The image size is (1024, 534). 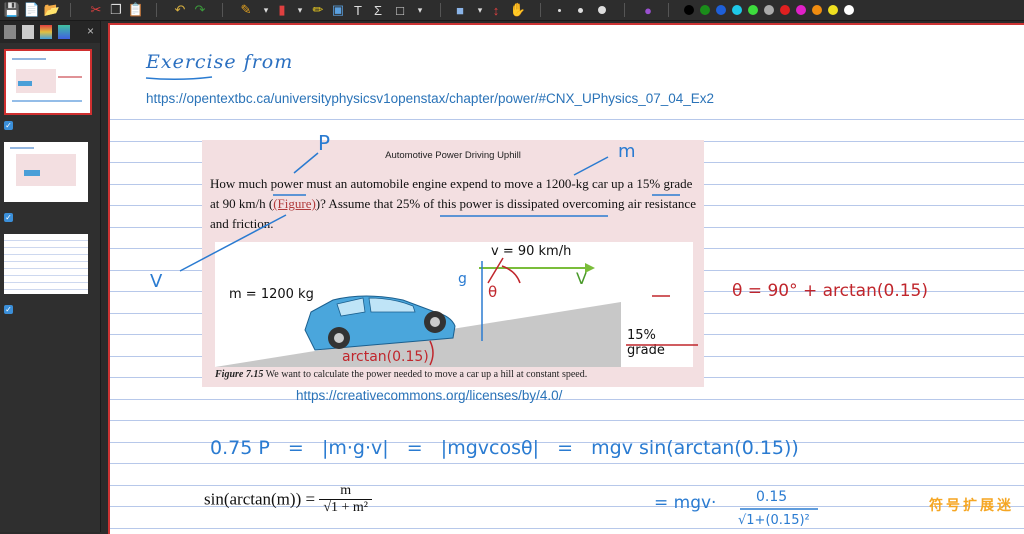 What do you see at coordinates (358, 10) in the screenshot?
I see `text-icon: T` at bounding box center [358, 10].